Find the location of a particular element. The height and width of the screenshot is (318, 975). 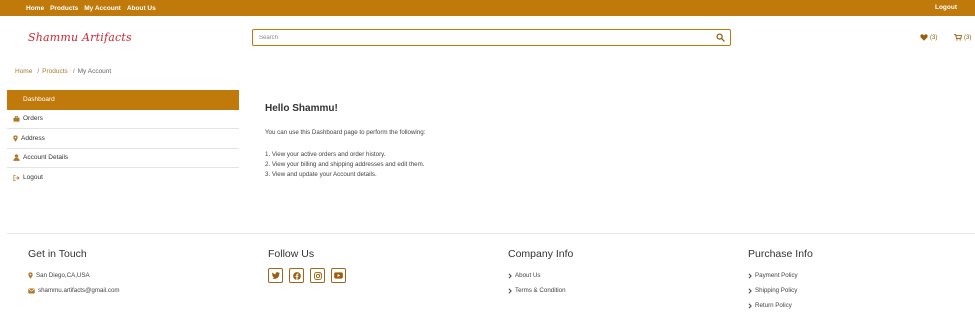

footer-link-return-policy: Return Policy is located at coordinates (780, 305).